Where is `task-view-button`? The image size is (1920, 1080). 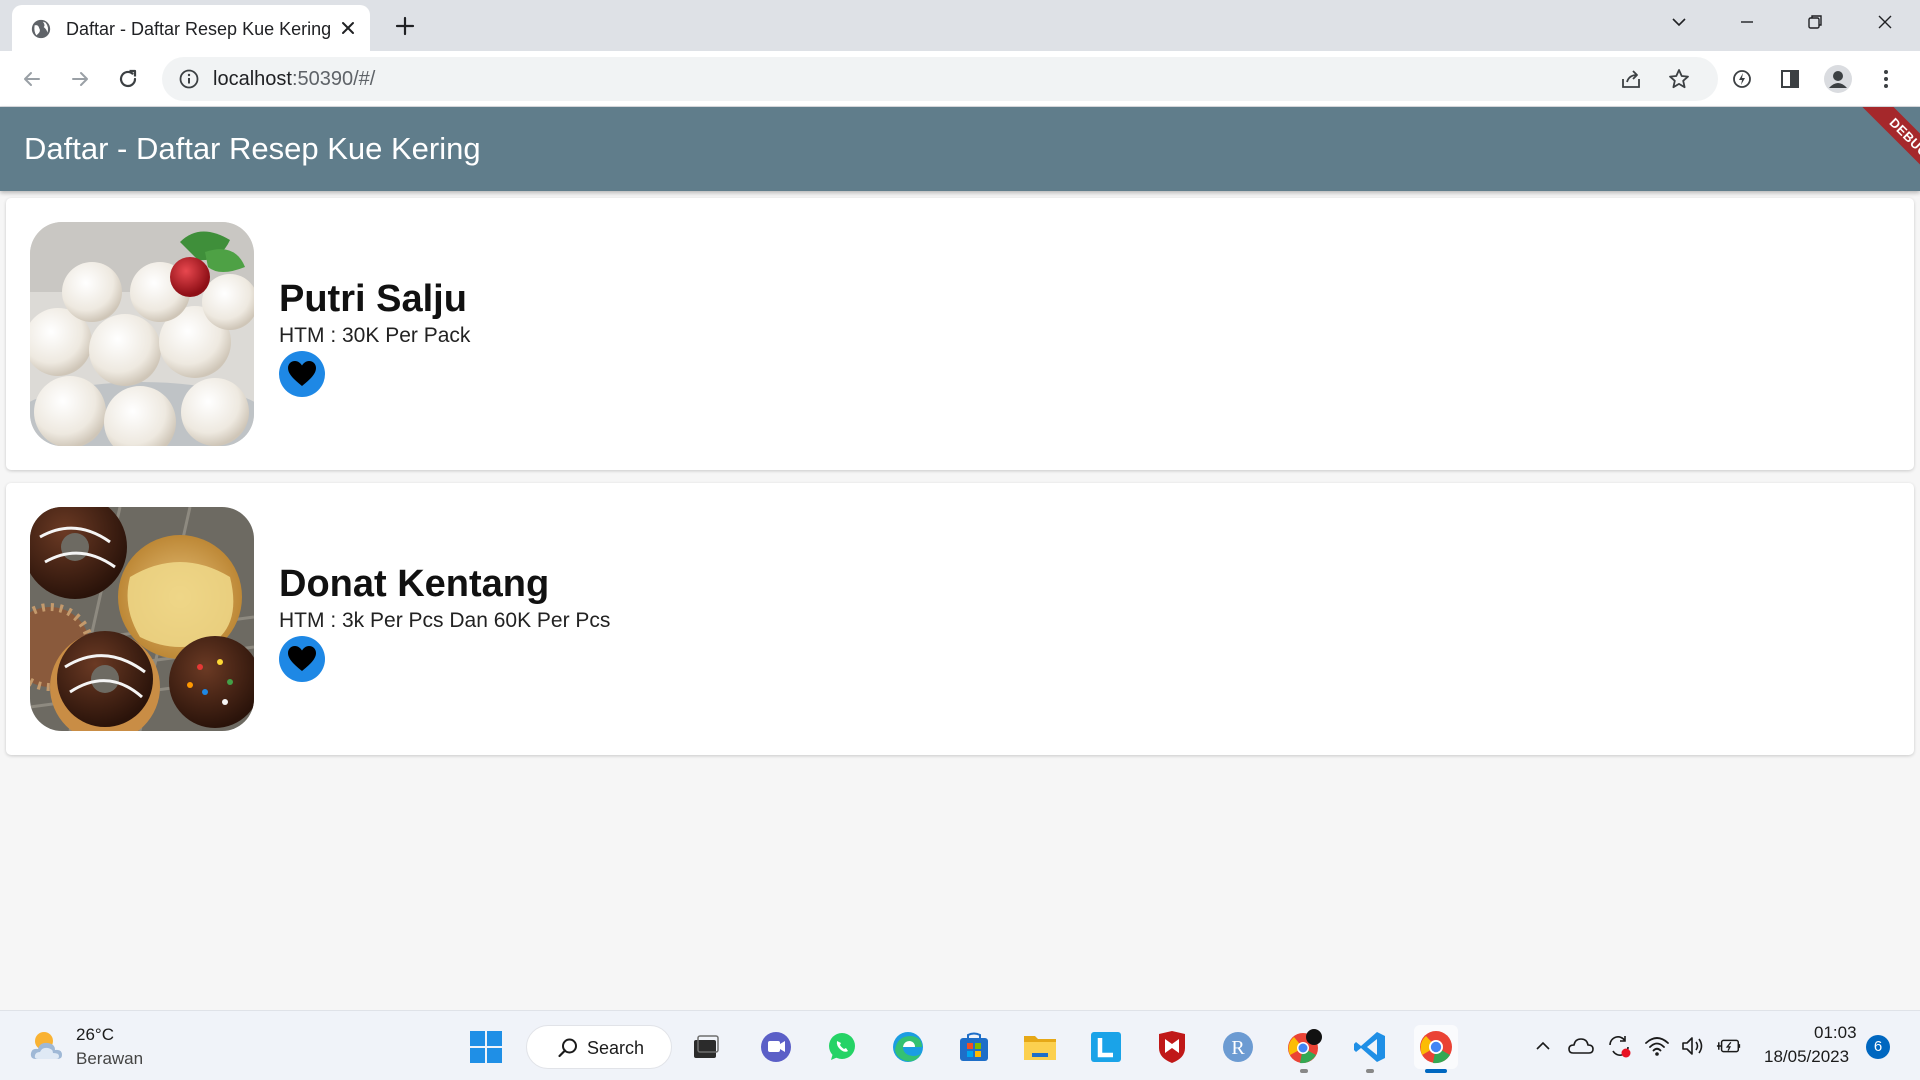 task-view-button is located at coordinates (706, 1047).